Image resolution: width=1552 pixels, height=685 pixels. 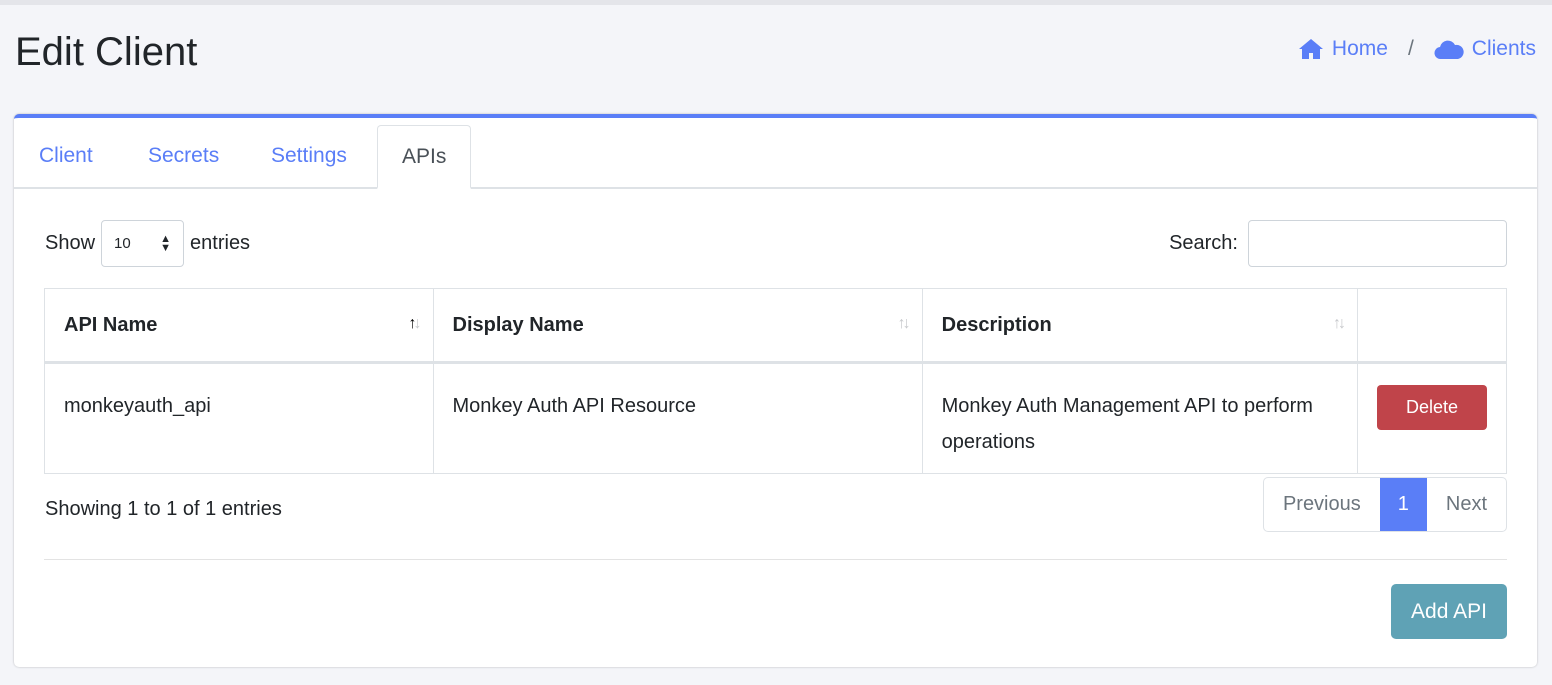 I want to click on column-actions, so click(x=1432, y=326).